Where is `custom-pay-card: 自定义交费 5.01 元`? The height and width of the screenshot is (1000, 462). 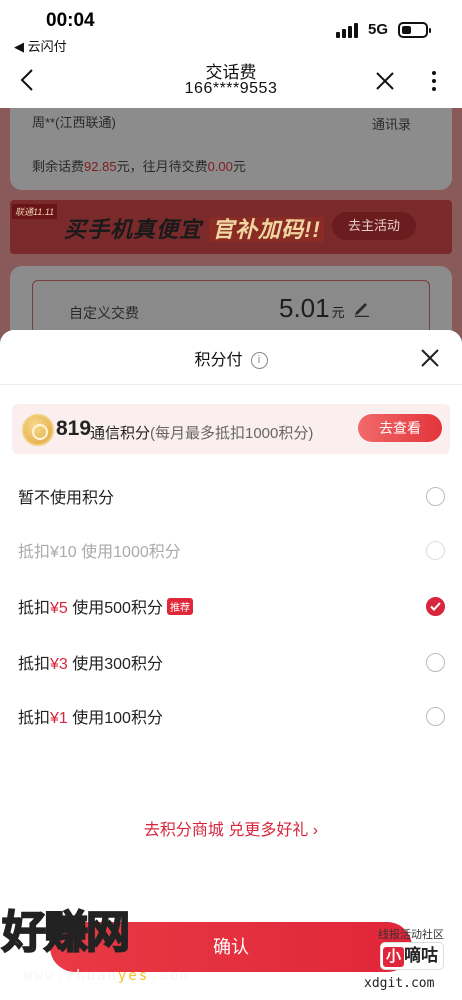
custom-pay-card: 自定义交费 5.01 元 is located at coordinates (231, 302).